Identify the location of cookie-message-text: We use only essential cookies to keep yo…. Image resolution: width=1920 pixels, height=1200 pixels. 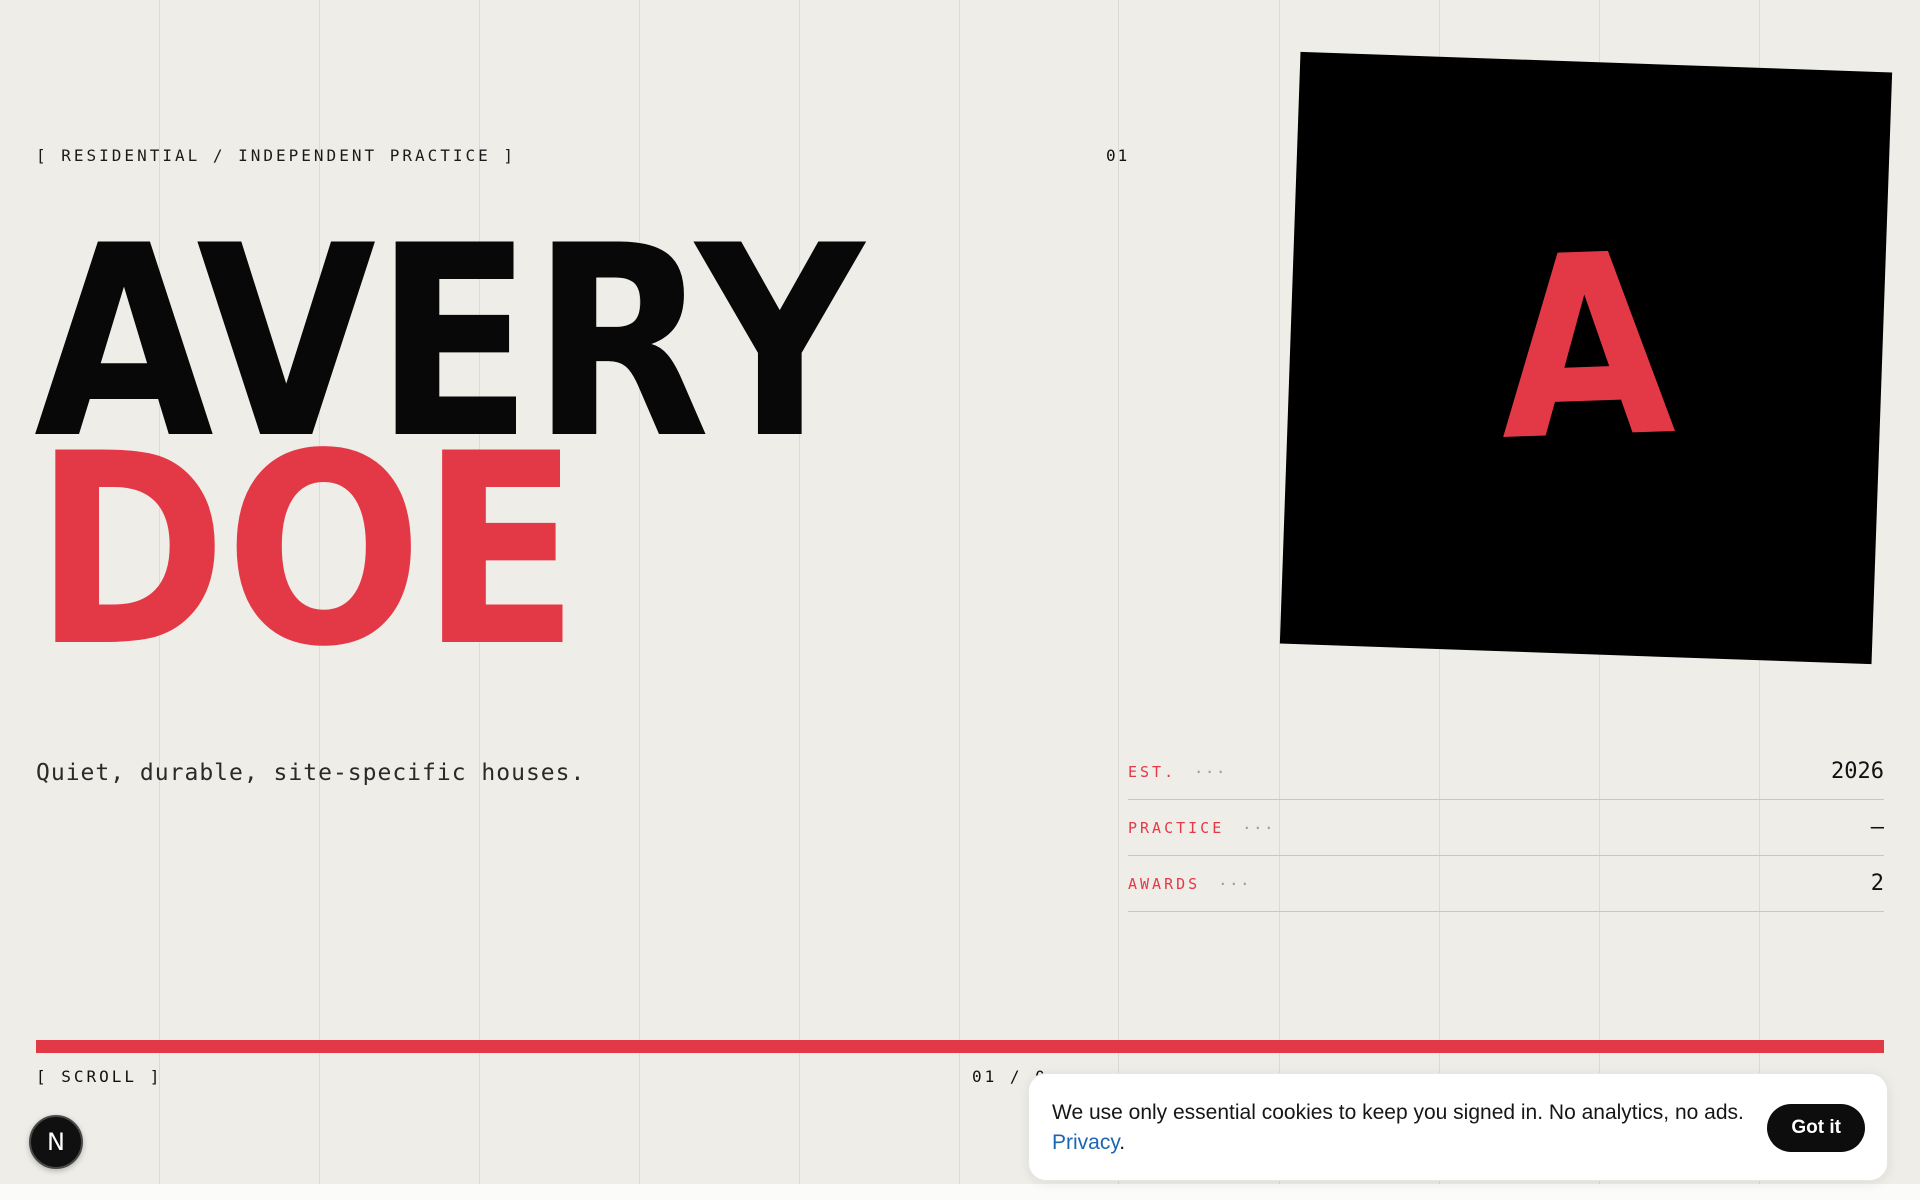
(1398, 1112).